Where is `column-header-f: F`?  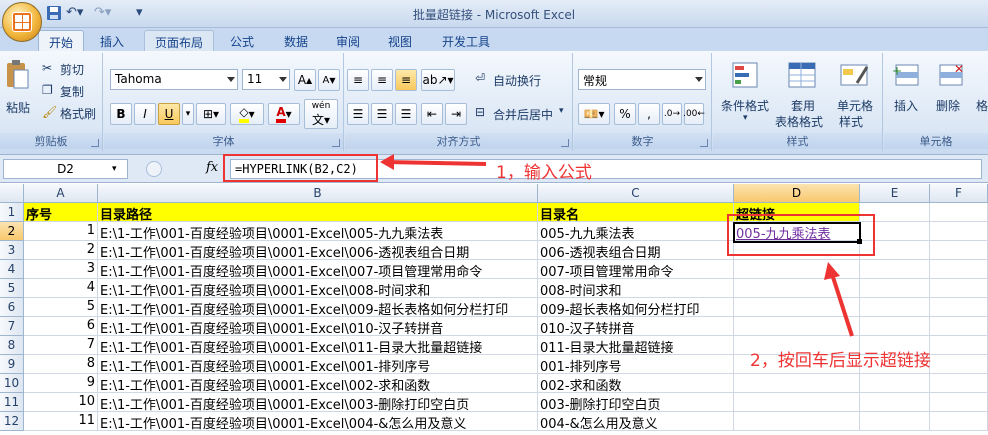
column-header-f: F is located at coordinates (959, 193).